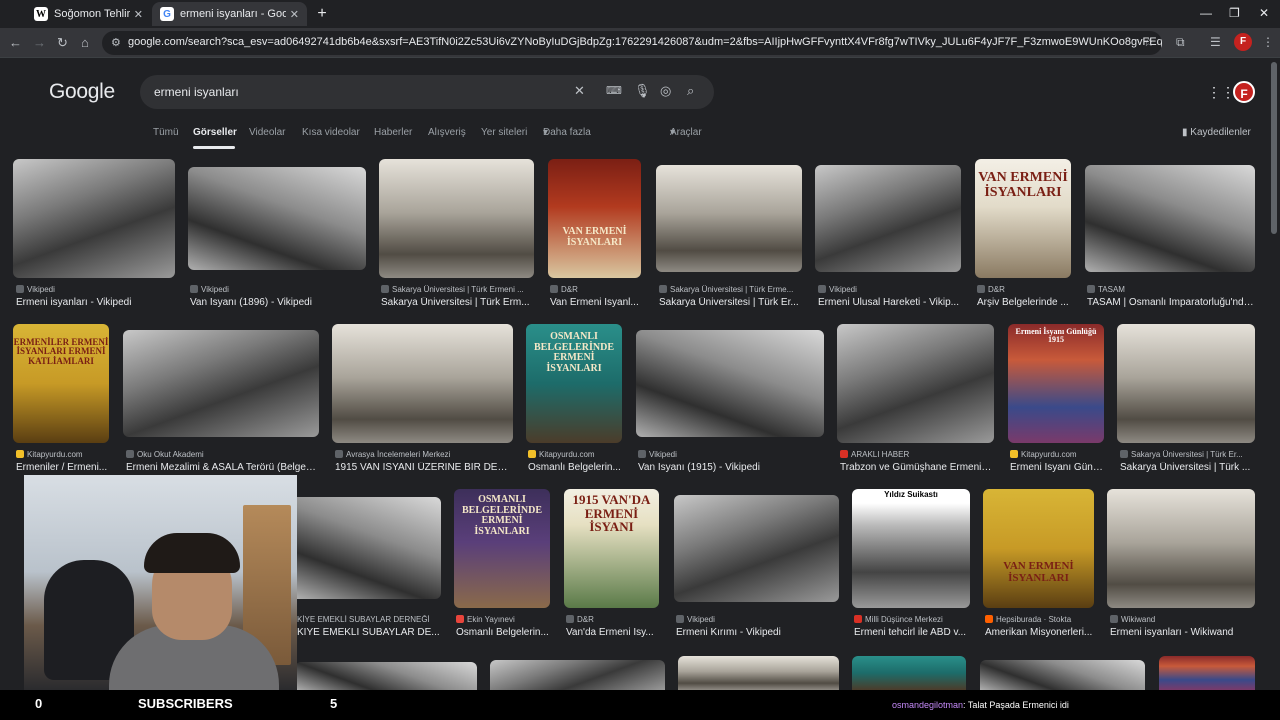  What do you see at coordinates (39, 42) in the screenshot?
I see `forward-icon: →` at bounding box center [39, 42].